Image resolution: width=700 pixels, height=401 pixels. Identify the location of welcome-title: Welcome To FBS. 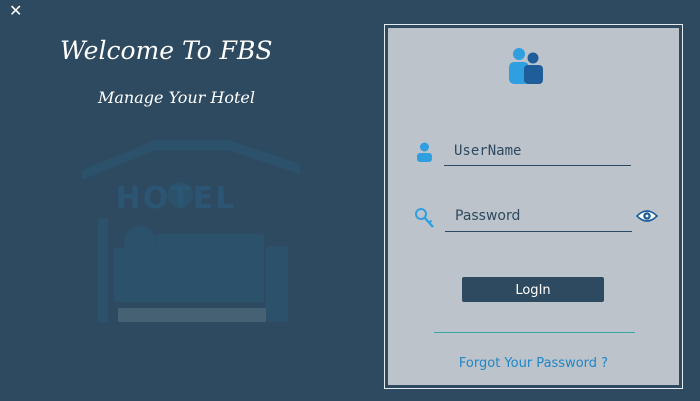
(166, 50).